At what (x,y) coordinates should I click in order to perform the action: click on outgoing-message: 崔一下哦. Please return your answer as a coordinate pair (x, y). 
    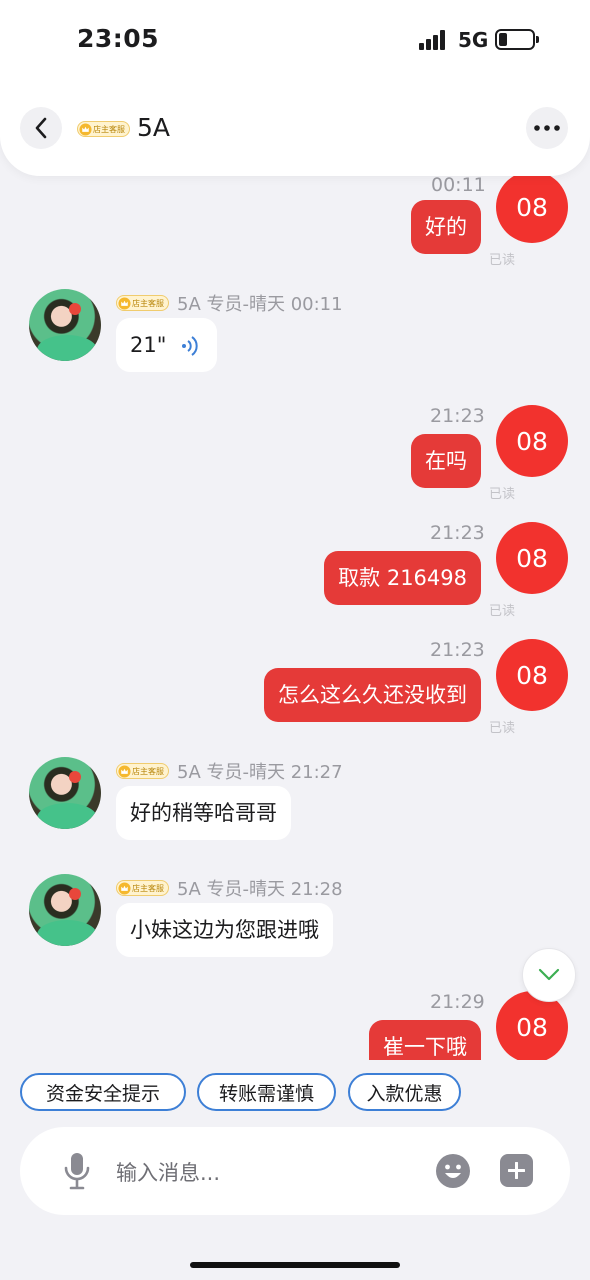
    Looking at the image, I should click on (425, 1040).